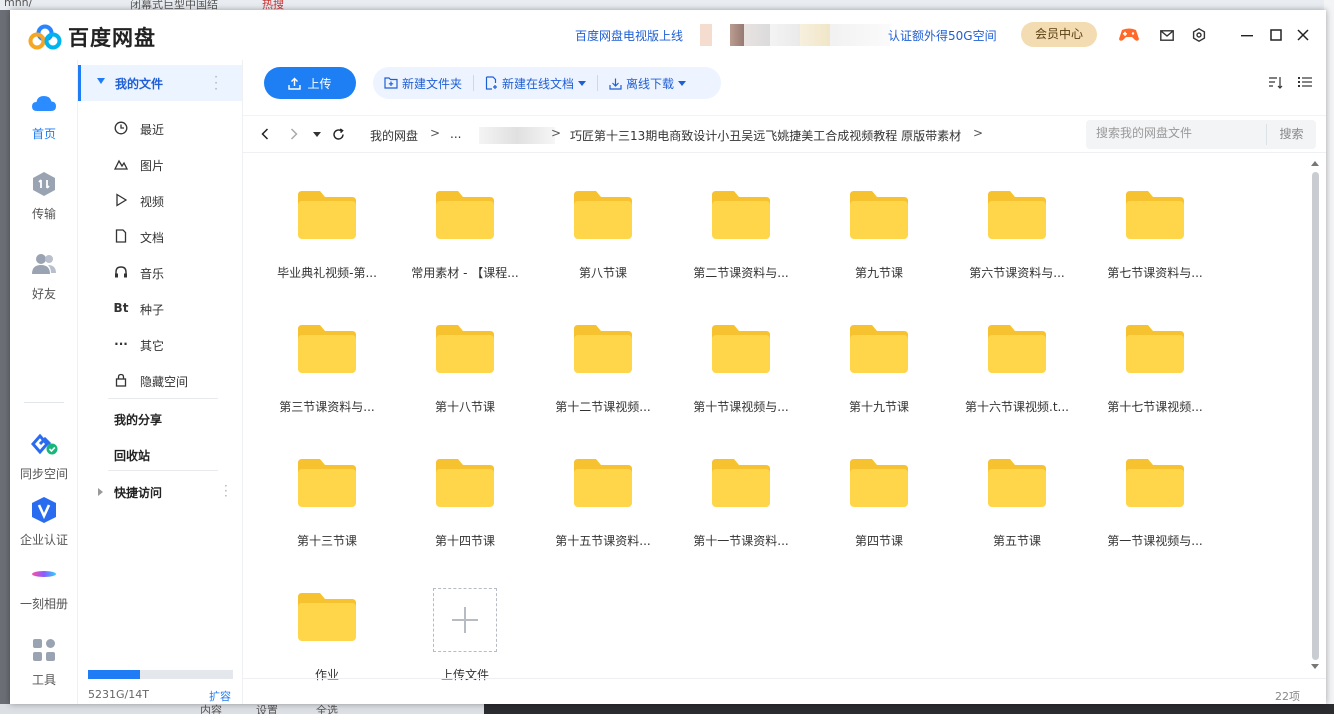 Image resolution: width=1334 pixels, height=714 pixels. What do you see at coordinates (152, 130) in the screenshot?
I see `sidebar-item-label: 最近` at bounding box center [152, 130].